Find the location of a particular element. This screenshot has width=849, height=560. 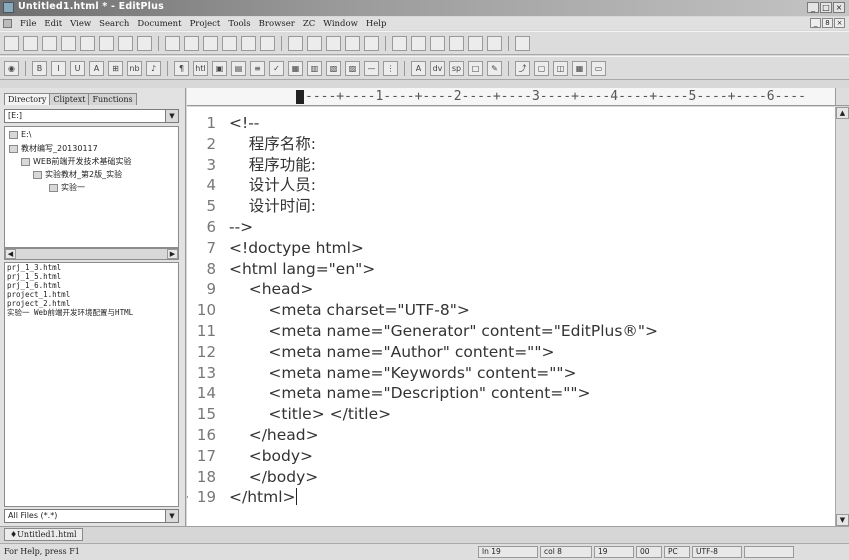

scroll-right-icon: ▶ is located at coordinates (172, 254).